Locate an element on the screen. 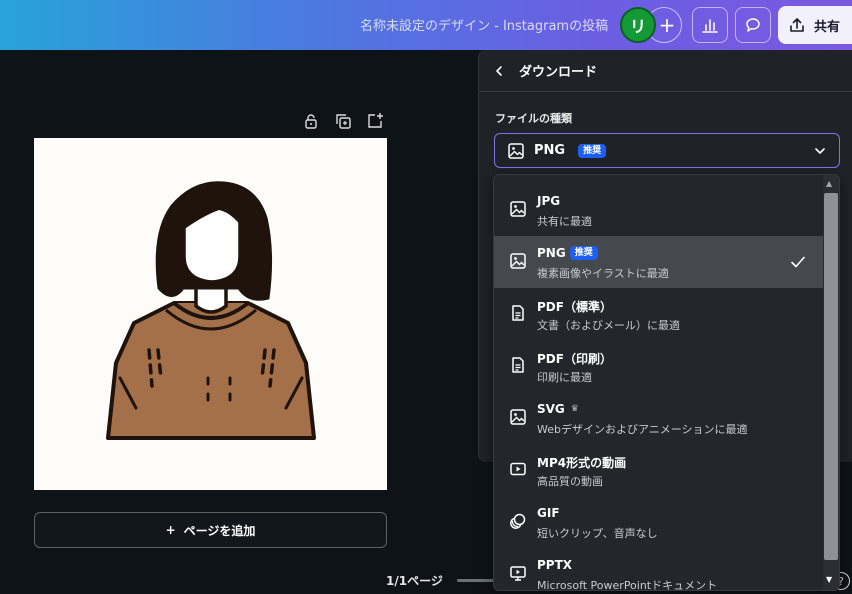  file-type-option-pdf-print: PDF（印刷） 印刷に最適 is located at coordinates (658, 366).